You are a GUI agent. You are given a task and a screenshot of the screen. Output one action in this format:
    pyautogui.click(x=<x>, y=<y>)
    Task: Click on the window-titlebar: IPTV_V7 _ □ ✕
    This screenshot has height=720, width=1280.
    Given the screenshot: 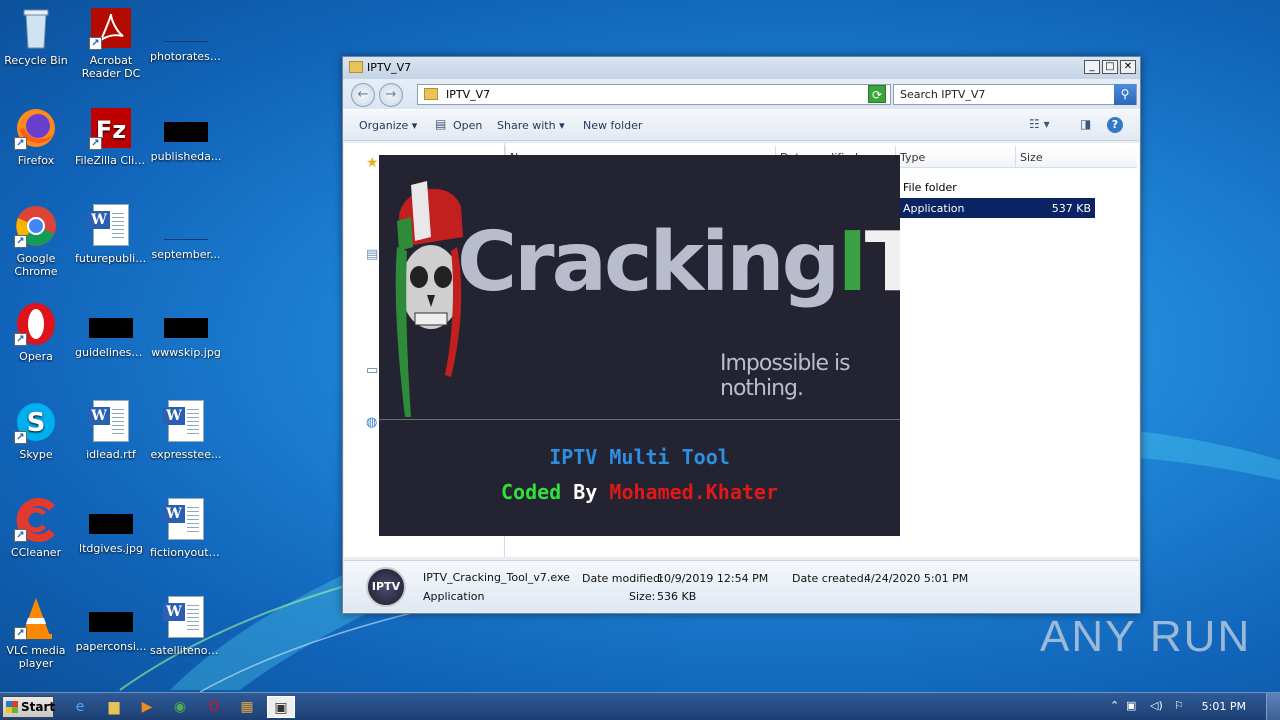 What is the action you would take?
    pyautogui.click(x=741, y=68)
    